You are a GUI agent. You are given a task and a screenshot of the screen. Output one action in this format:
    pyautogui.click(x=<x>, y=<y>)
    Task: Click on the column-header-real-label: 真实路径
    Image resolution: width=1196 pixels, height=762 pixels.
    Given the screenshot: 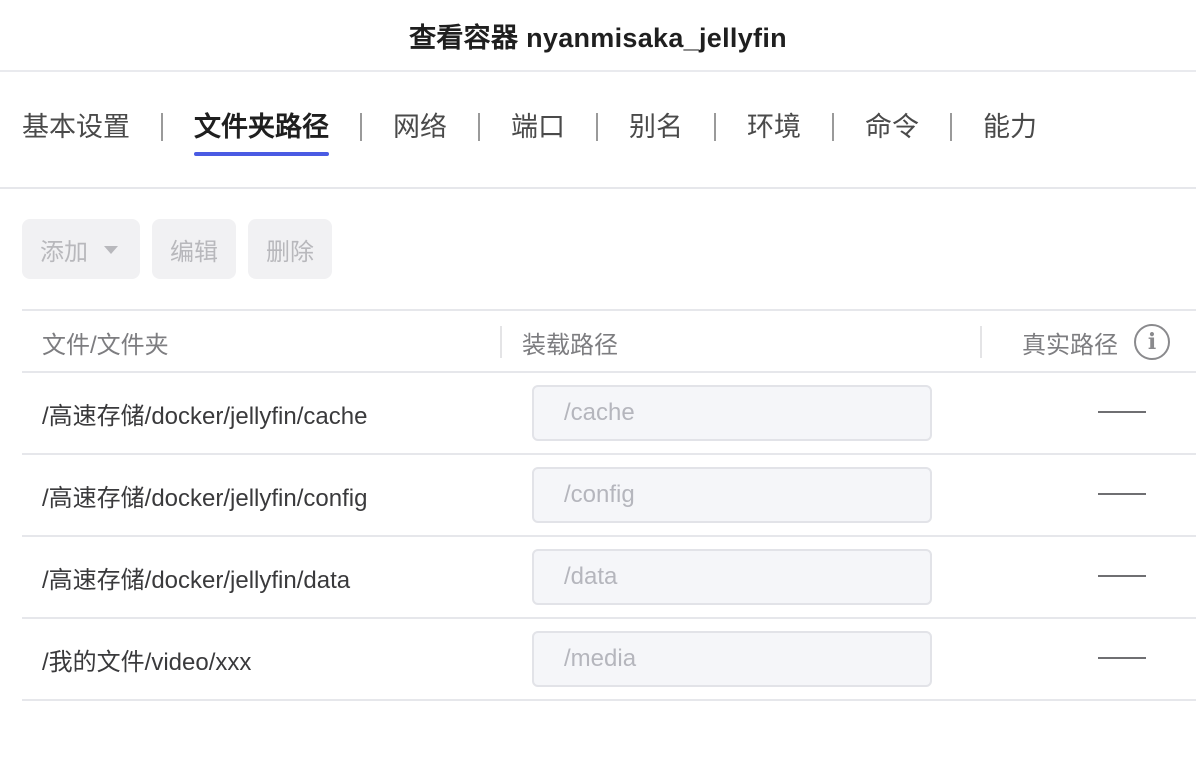 What is the action you would take?
    pyautogui.click(x=1070, y=345)
    